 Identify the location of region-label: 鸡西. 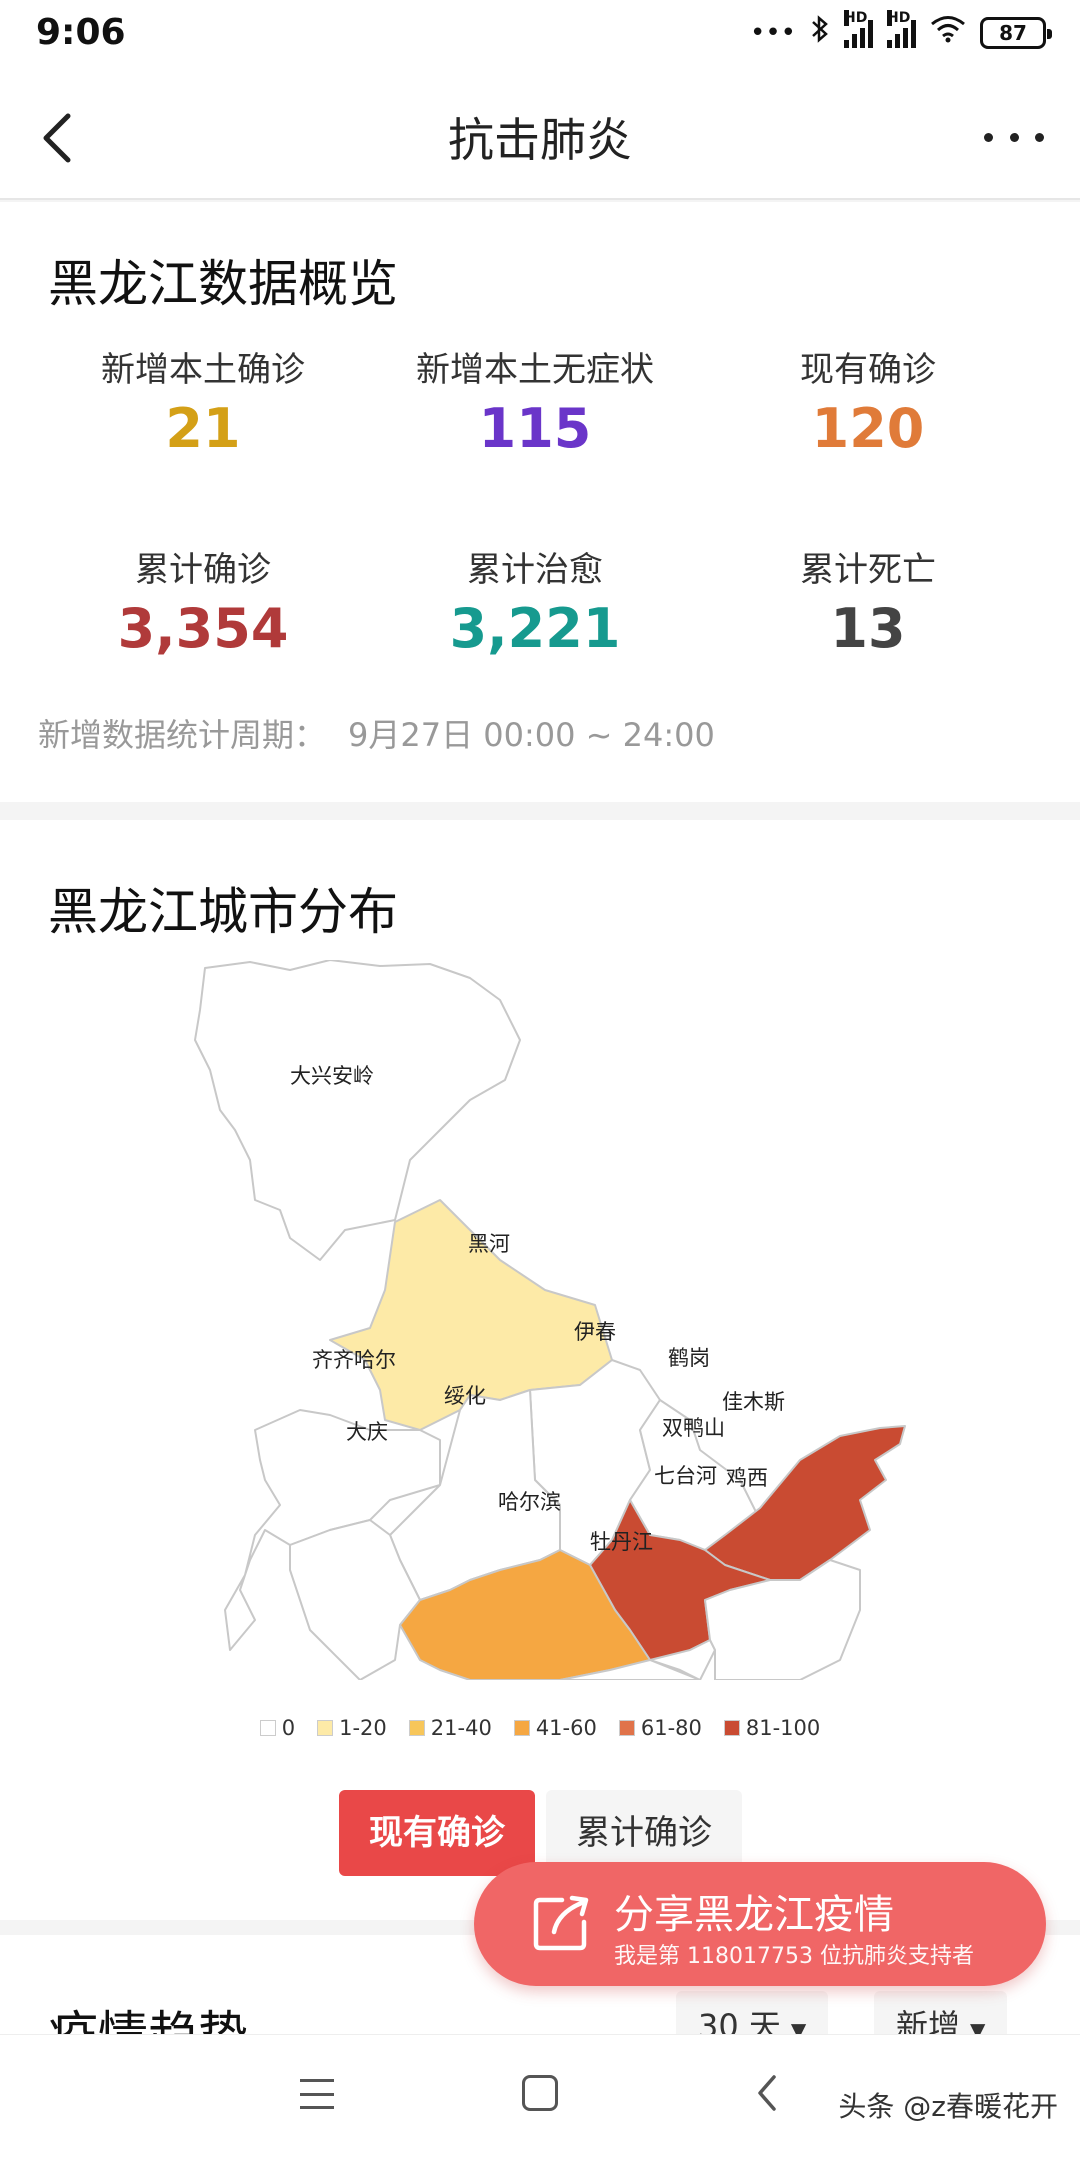
(747, 1478).